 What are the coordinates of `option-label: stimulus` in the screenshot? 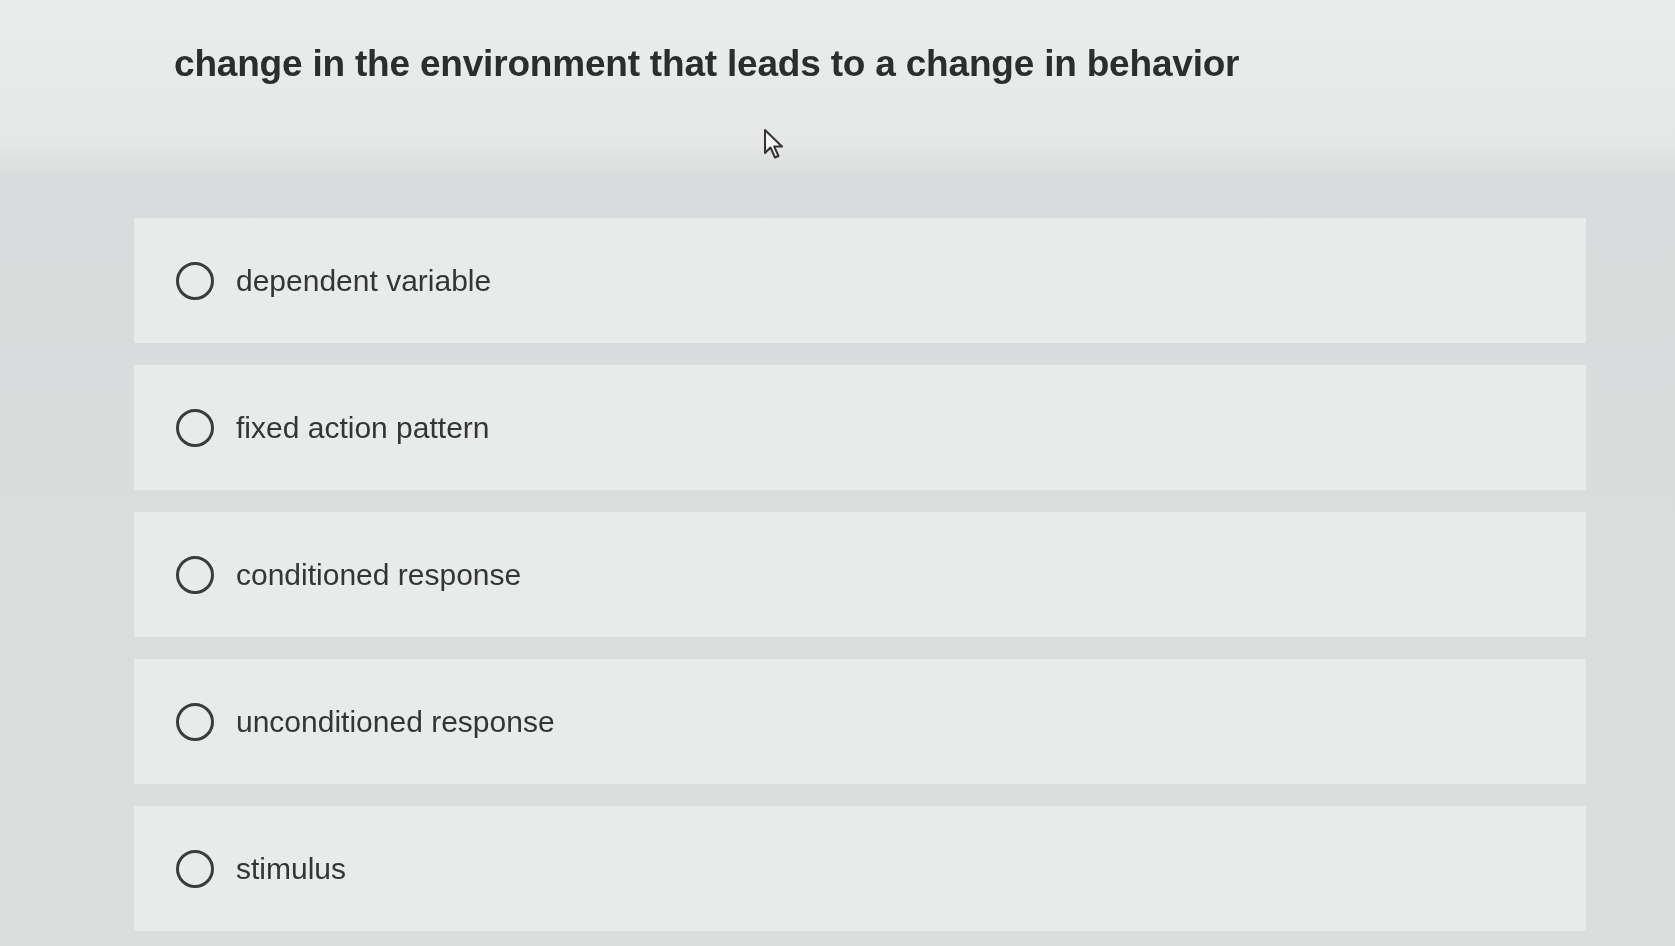 It's located at (291, 868).